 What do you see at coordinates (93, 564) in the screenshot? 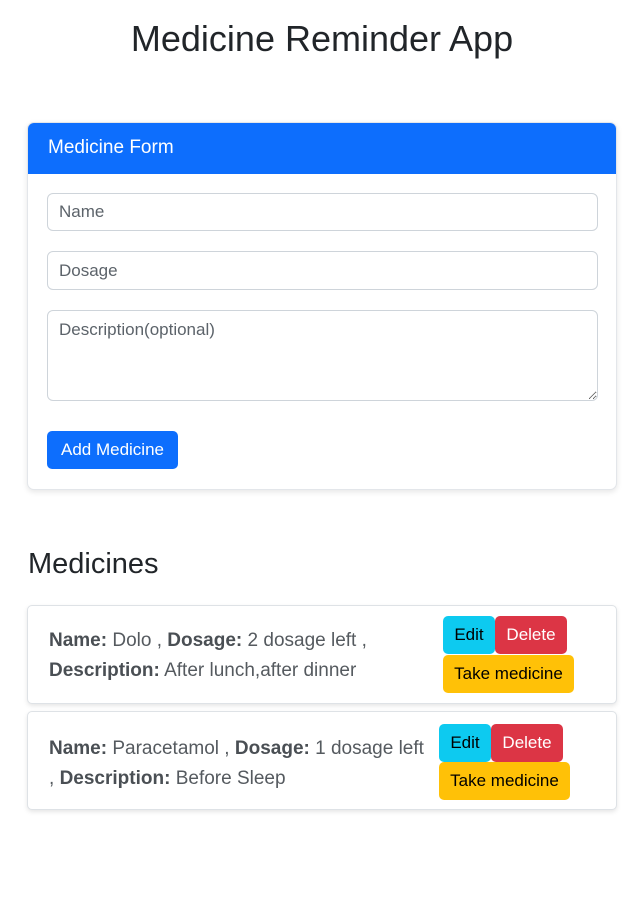
I see `medicines-heading: Medicines` at bounding box center [93, 564].